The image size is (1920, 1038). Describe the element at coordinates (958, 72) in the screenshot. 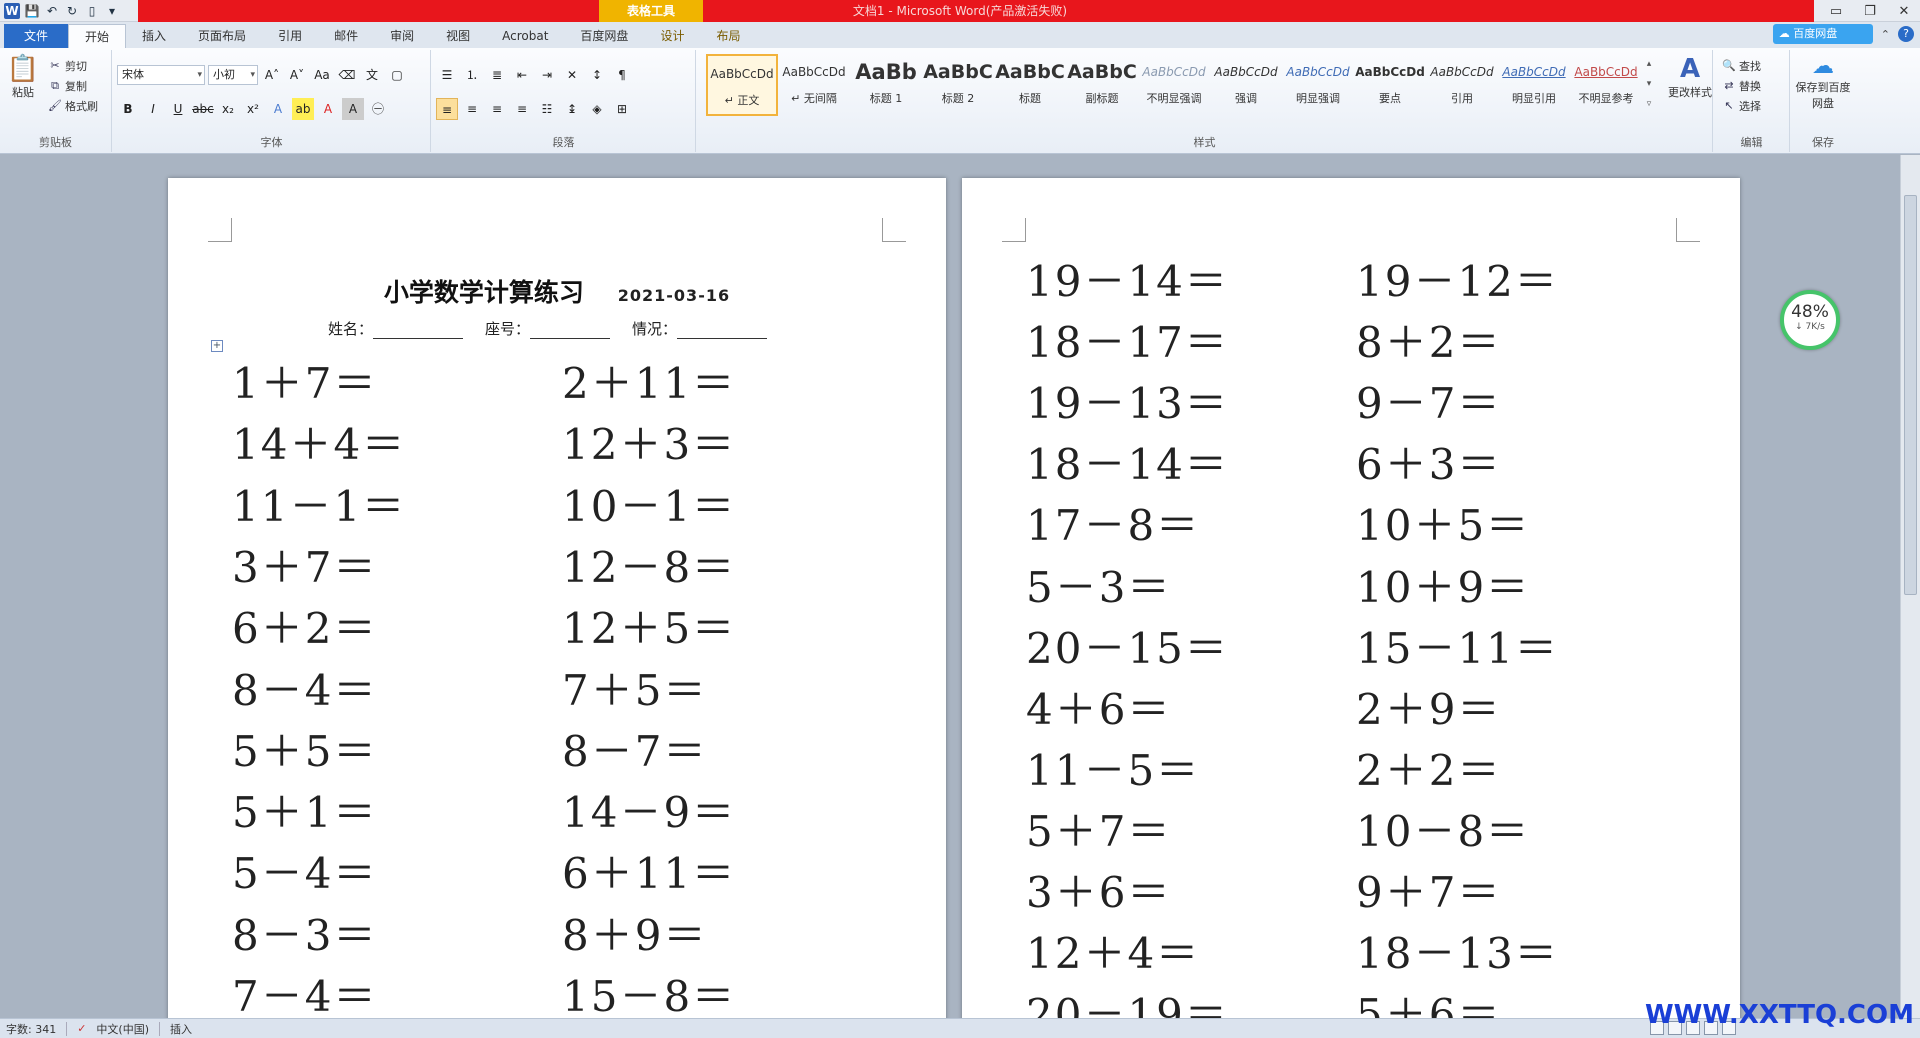

I see `style-sample: AaBbC` at that location.